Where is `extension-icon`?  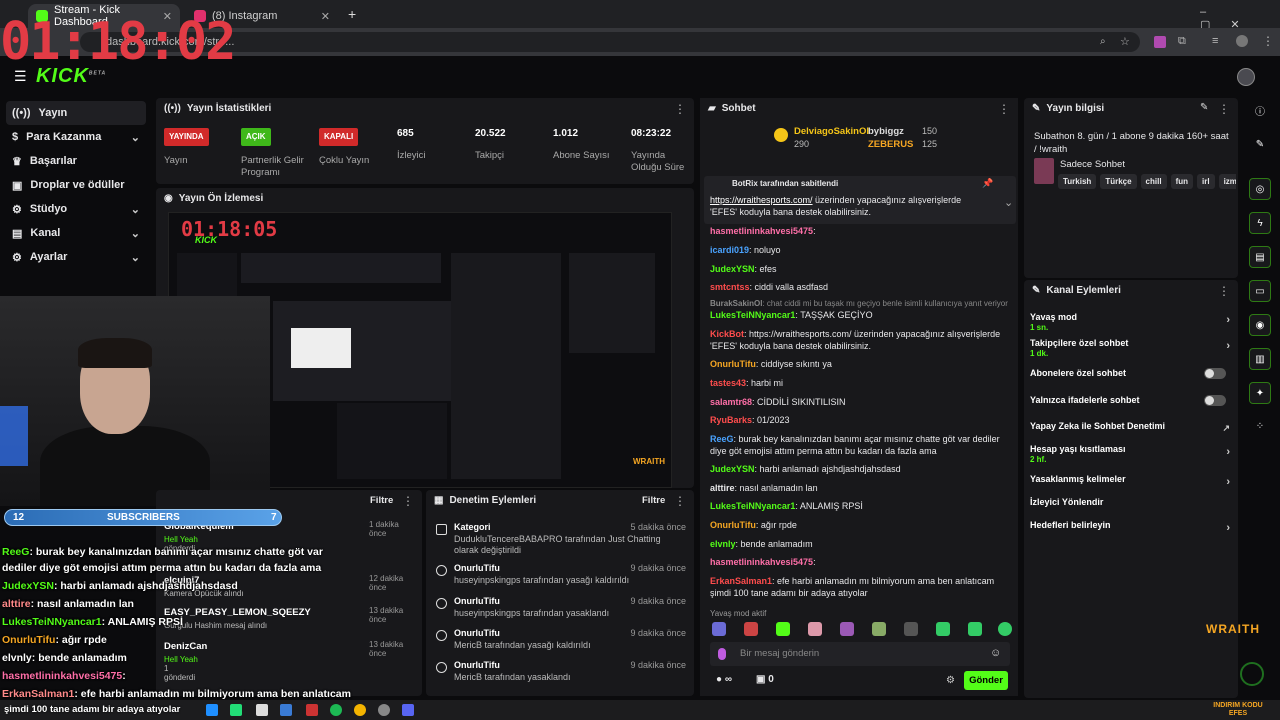 extension-icon is located at coordinates (1160, 42).